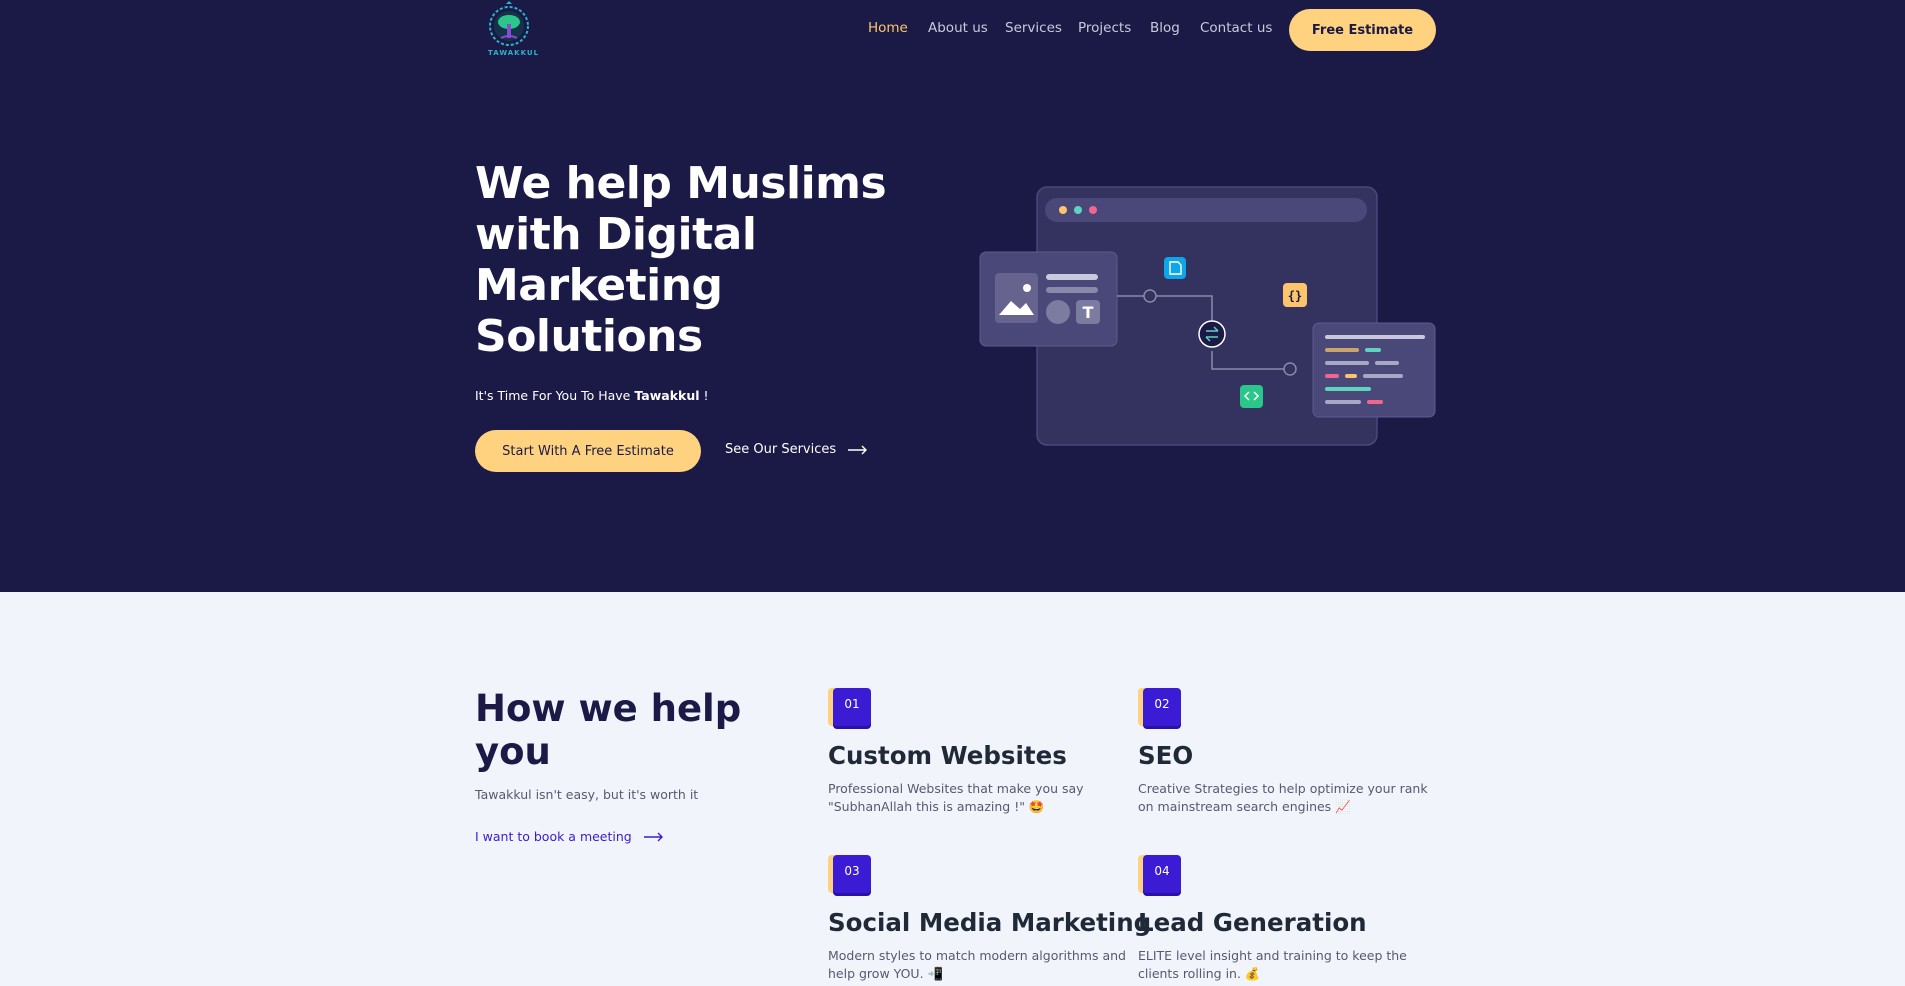 The height and width of the screenshot is (986, 1905). I want to click on section-title: How we help you, so click(608, 730).